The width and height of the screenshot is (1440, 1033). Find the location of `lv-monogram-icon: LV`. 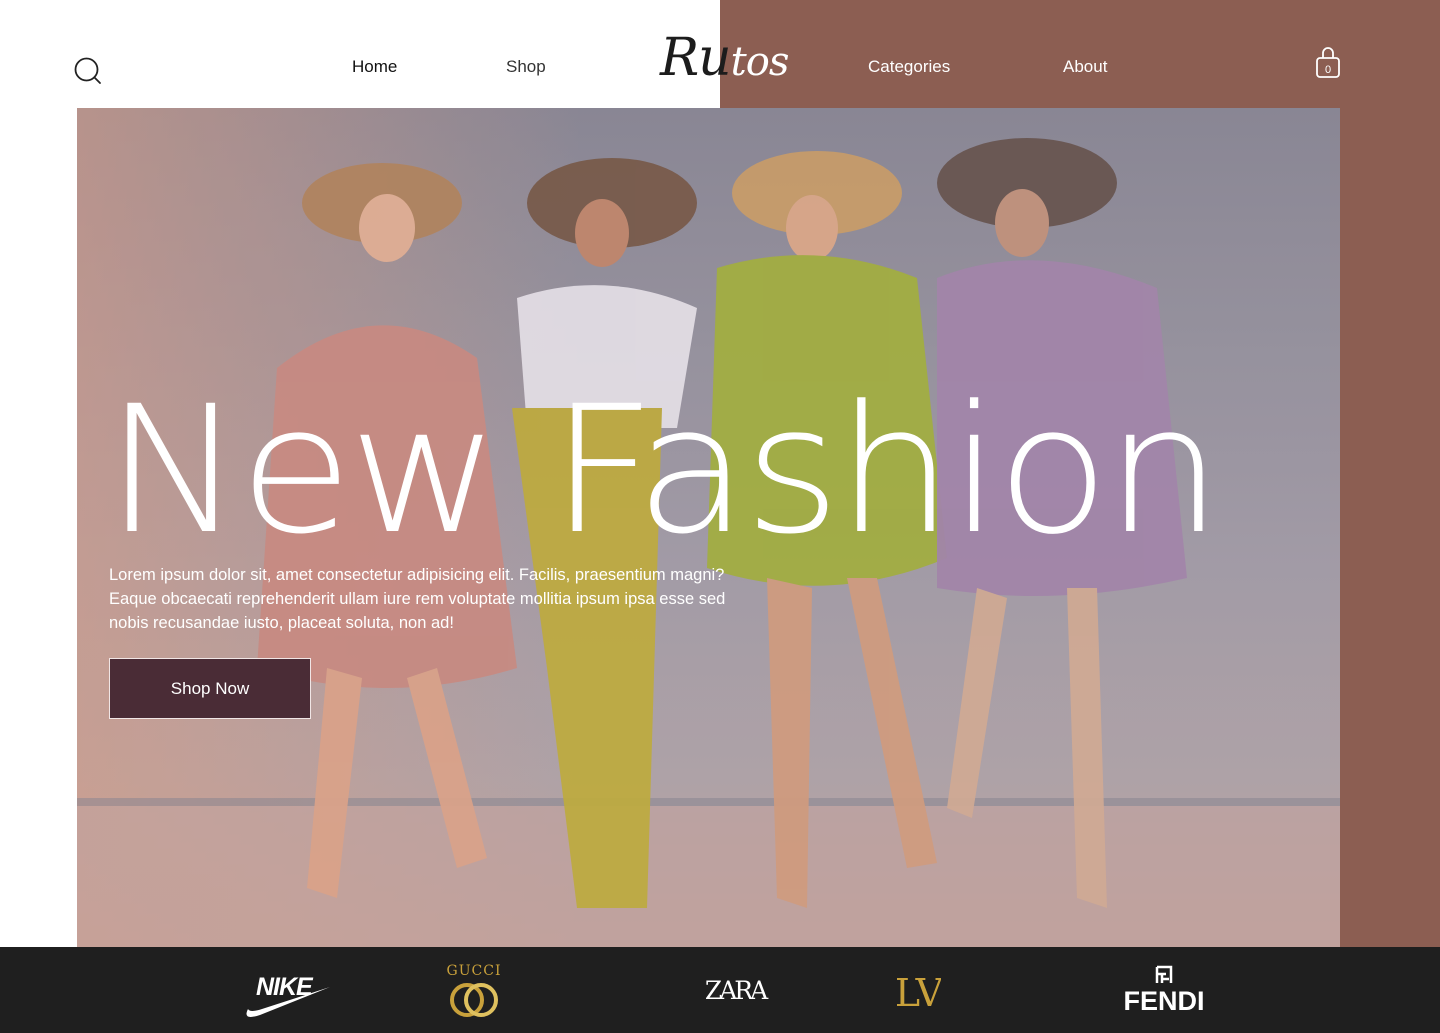

lv-monogram-icon: LV is located at coordinates (919, 993).